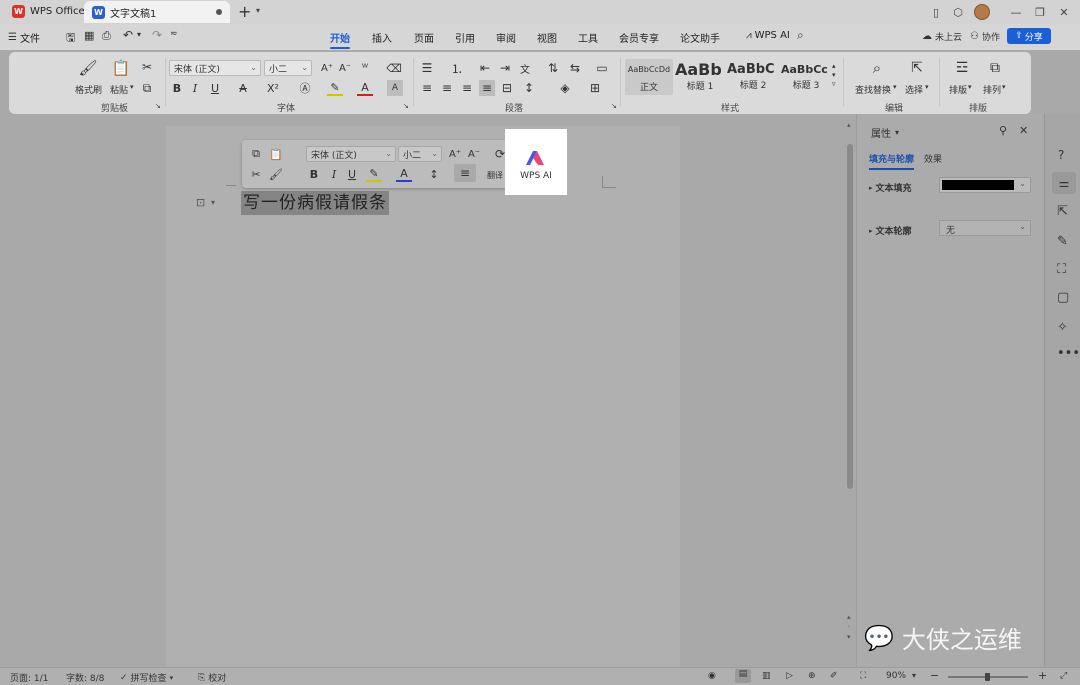  Describe the element at coordinates (48, 11) in the screenshot. I see `tab-wps-office: W WPS Office` at that location.